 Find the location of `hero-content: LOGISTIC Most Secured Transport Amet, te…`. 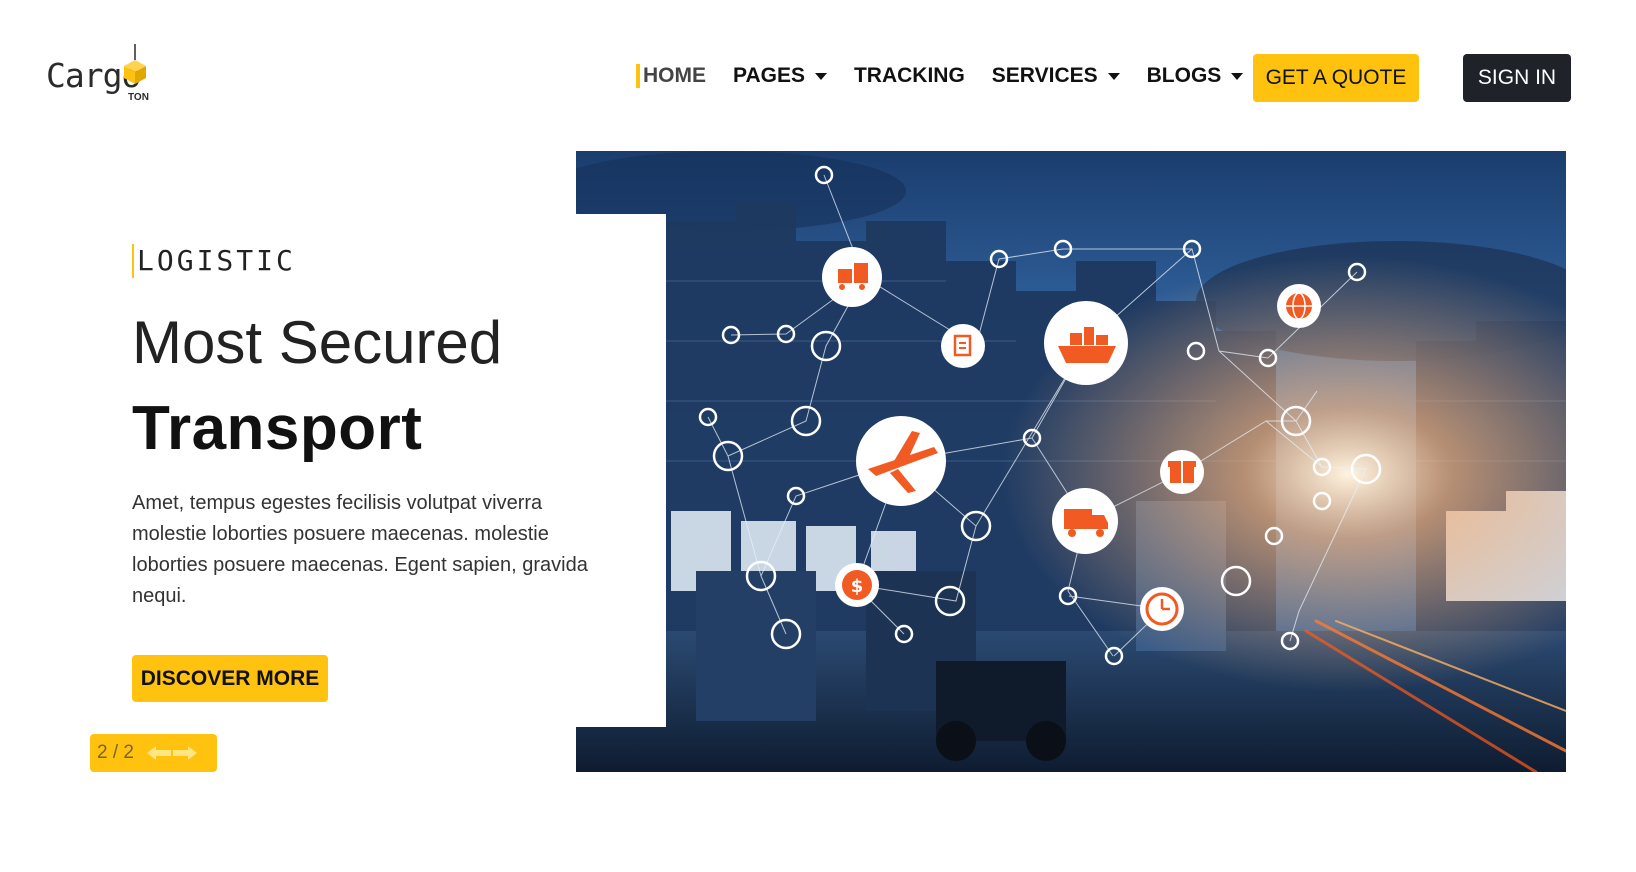

hero-content: LOGISTIC Most Secured Transport Amet, te… is located at coordinates (382, 428).